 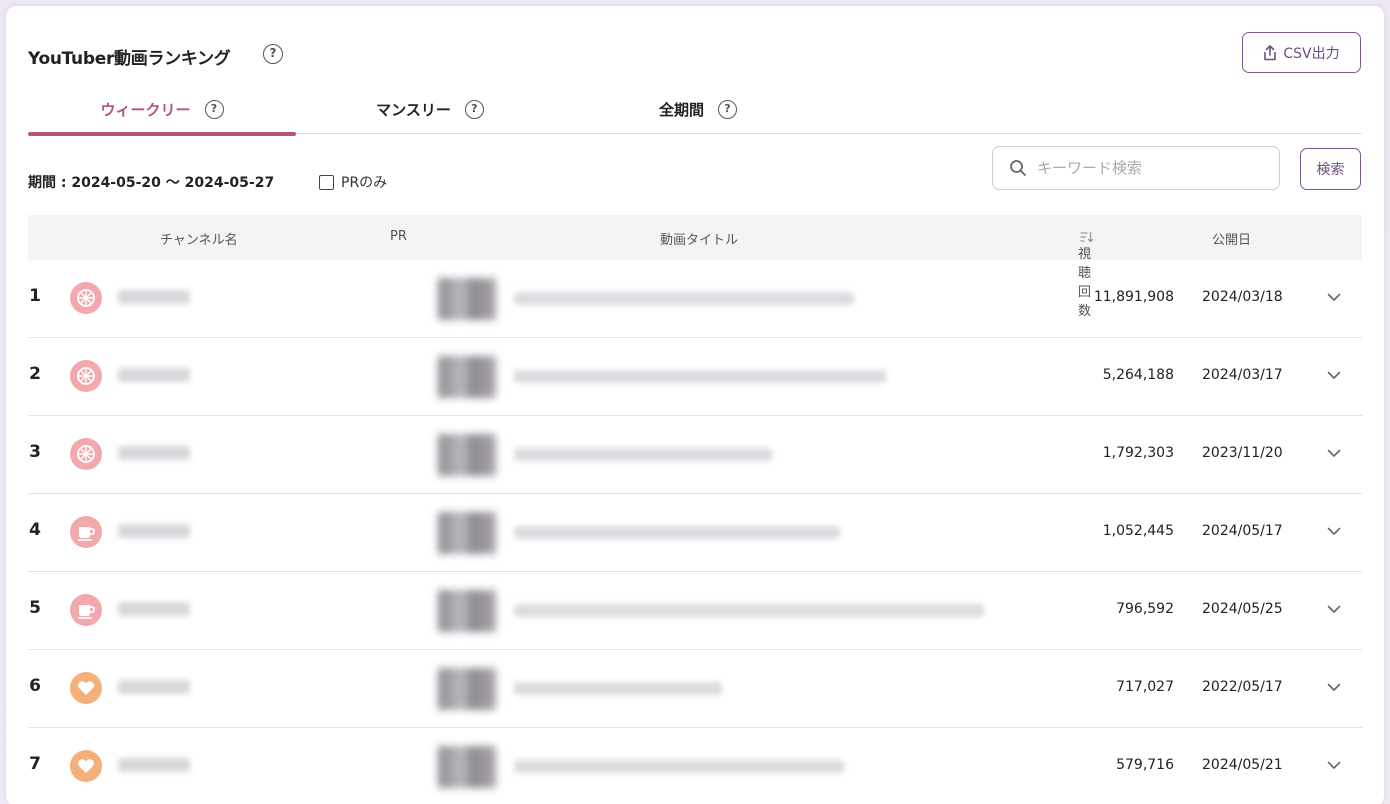 What do you see at coordinates (1138, 531) in the screenshot?
I see `view-count: 1,052,445` at bounding box center [1138, 531].